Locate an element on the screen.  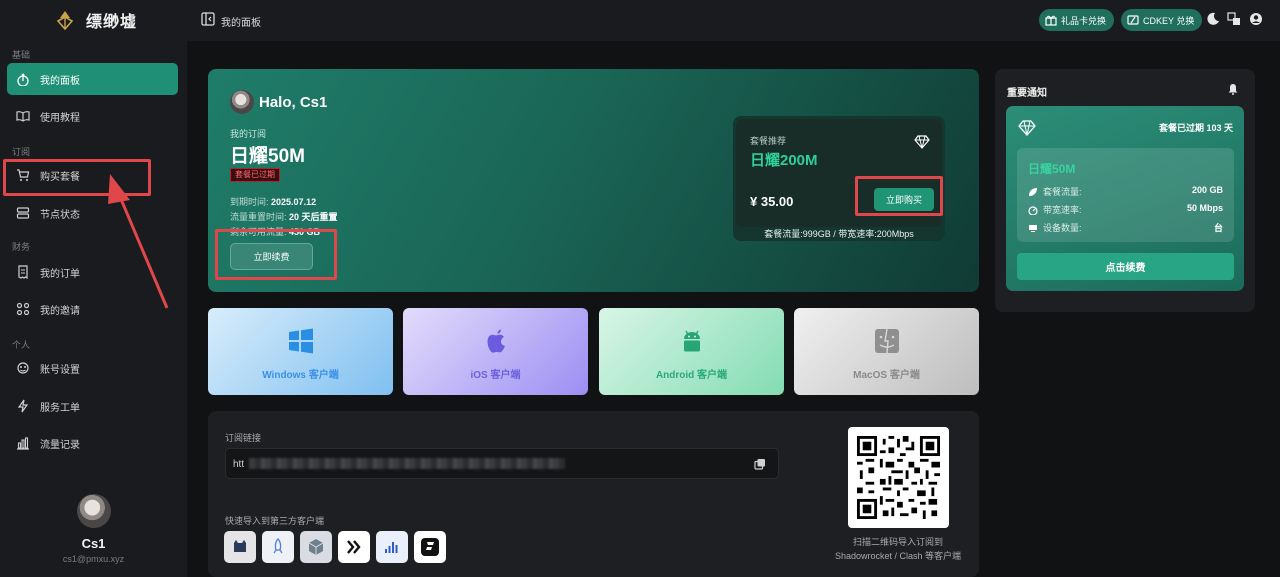
import-loon-button is located at coordinates (430, 547).